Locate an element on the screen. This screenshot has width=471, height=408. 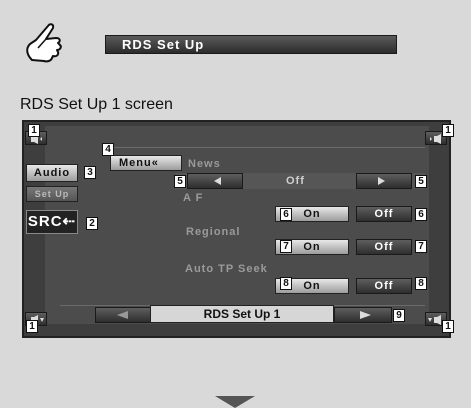
divider is located at coordinates (267, 147).